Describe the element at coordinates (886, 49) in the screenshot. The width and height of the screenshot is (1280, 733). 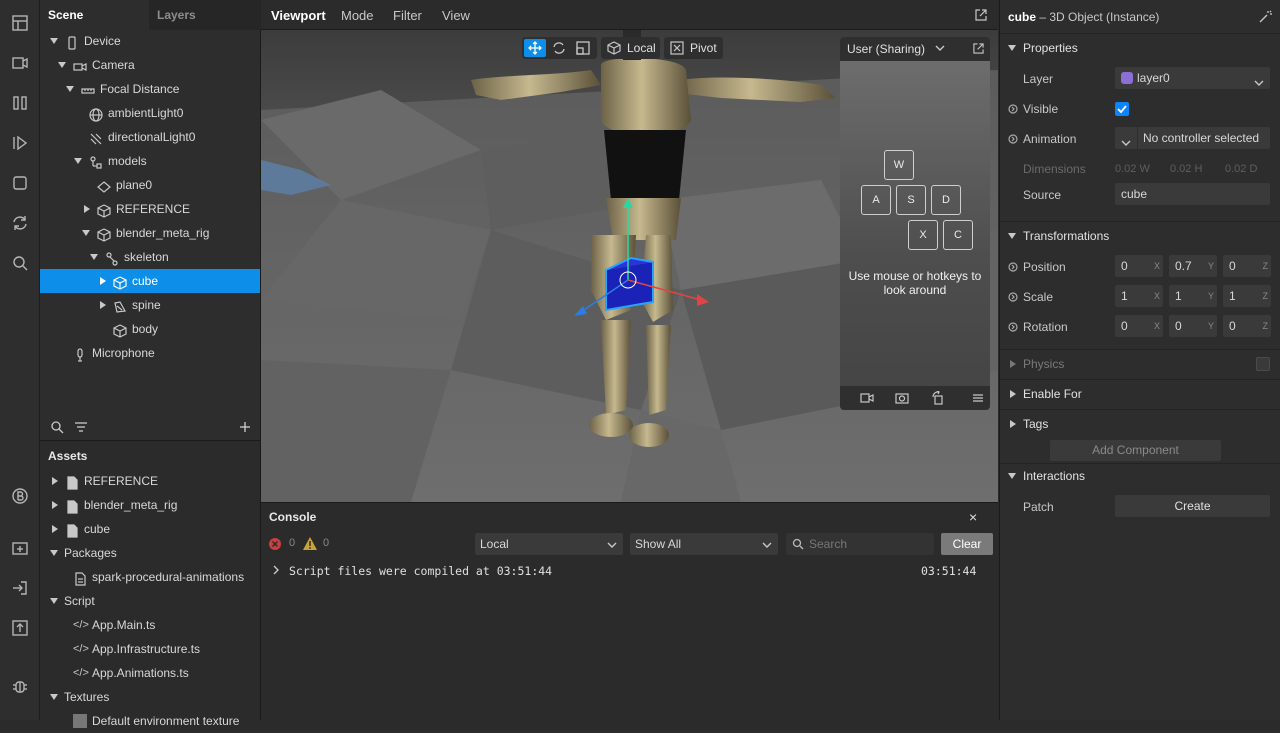
I see `camera-select: User (Sharing)` at that location.